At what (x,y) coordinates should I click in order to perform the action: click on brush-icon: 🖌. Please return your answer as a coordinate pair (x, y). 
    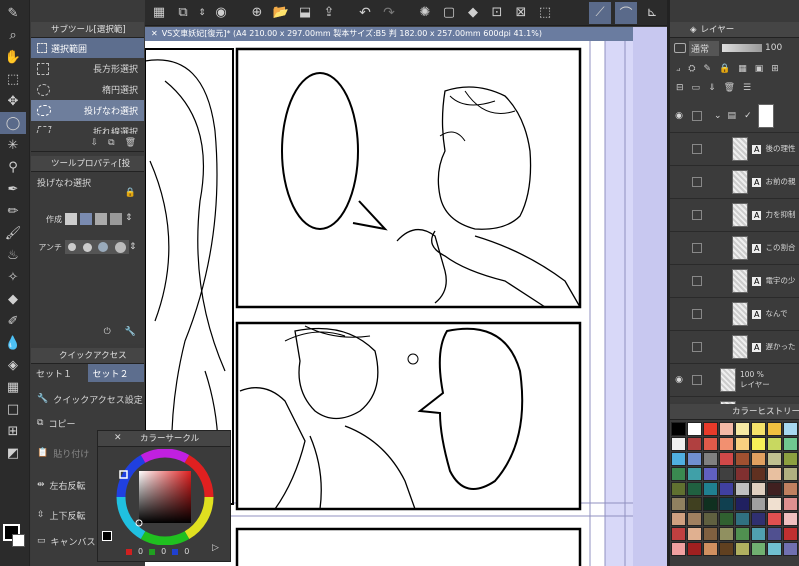
    Looking at the image, I should click on (13, 233).